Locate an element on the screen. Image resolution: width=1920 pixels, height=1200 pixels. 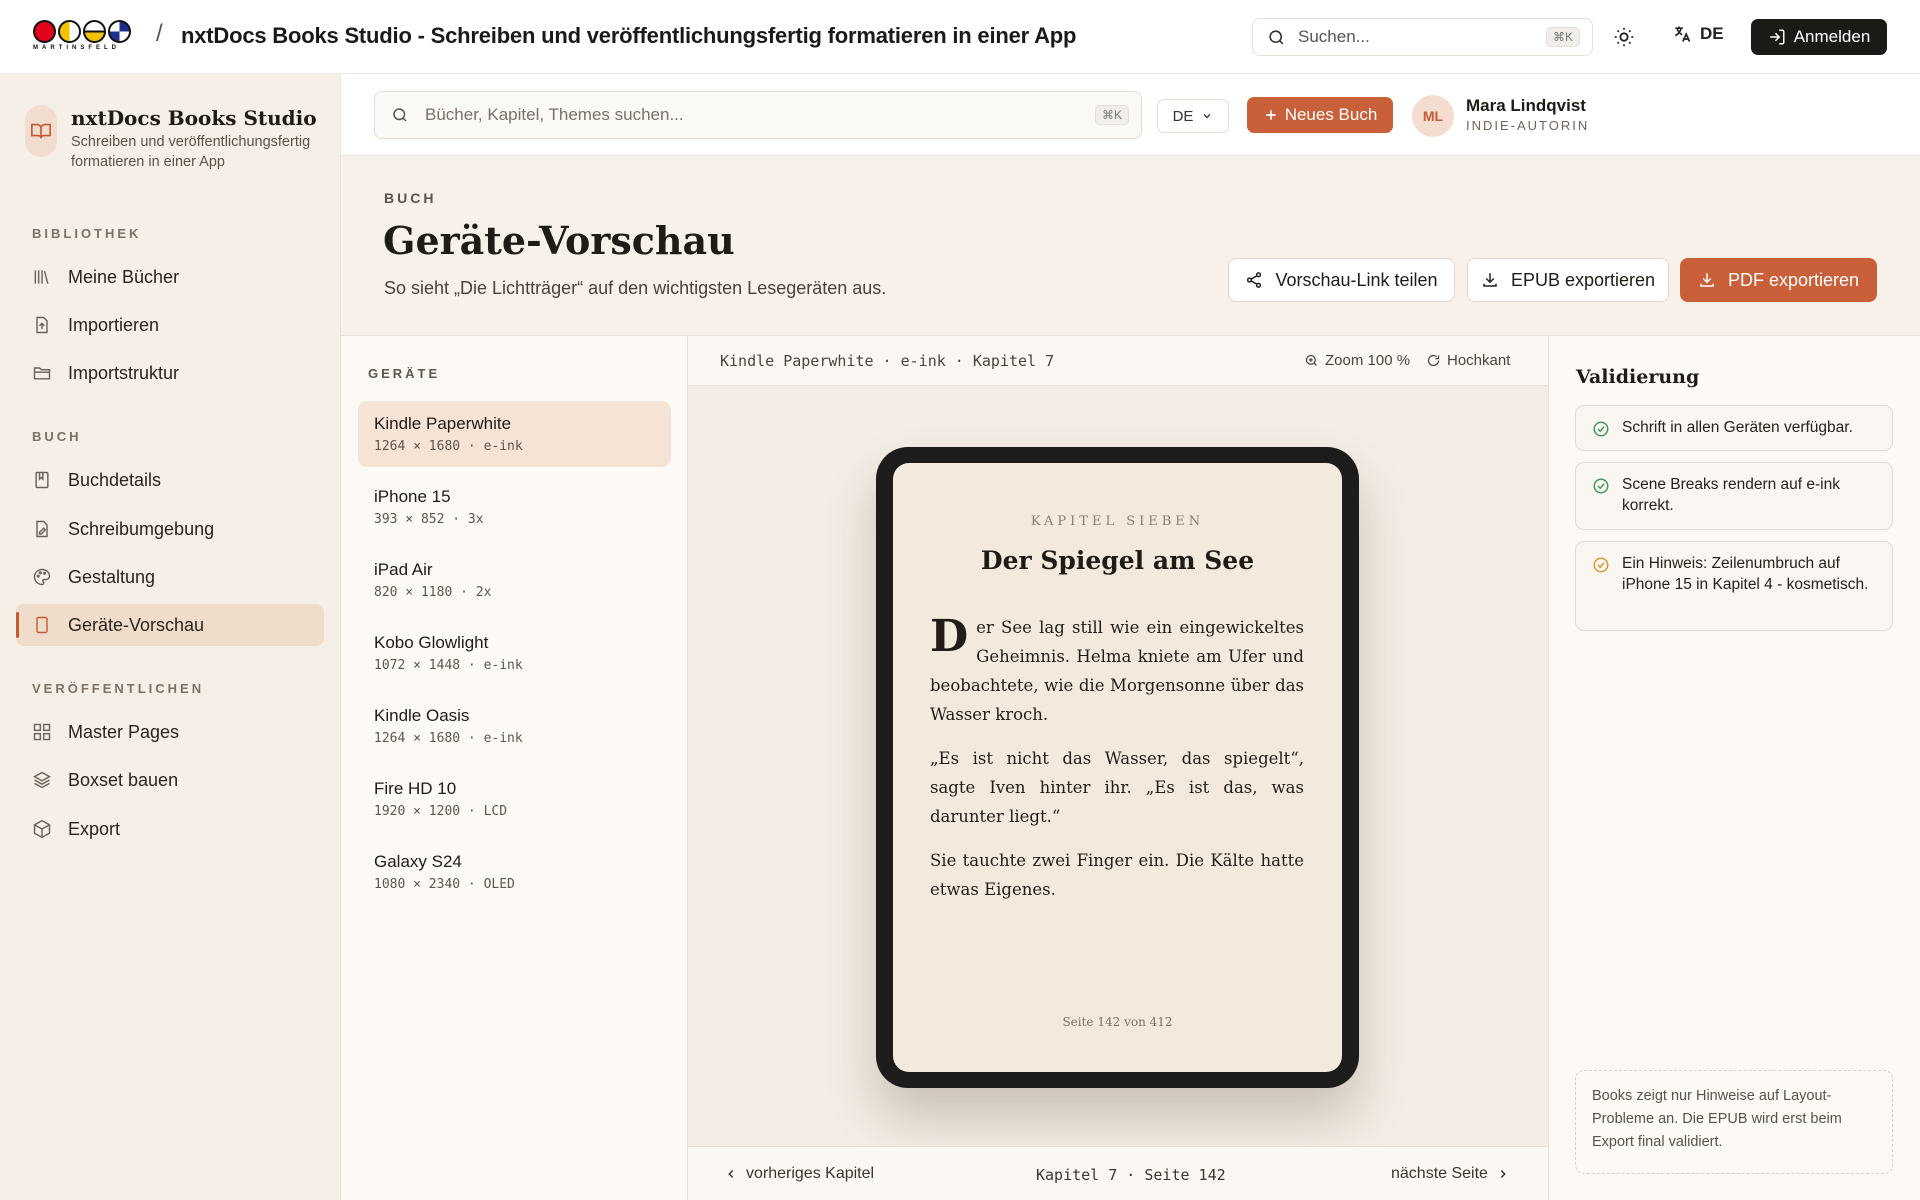
preview-info: Kindle Paperwhite · e-ink · Kapitel 7 is located at coordinates (887, 361).